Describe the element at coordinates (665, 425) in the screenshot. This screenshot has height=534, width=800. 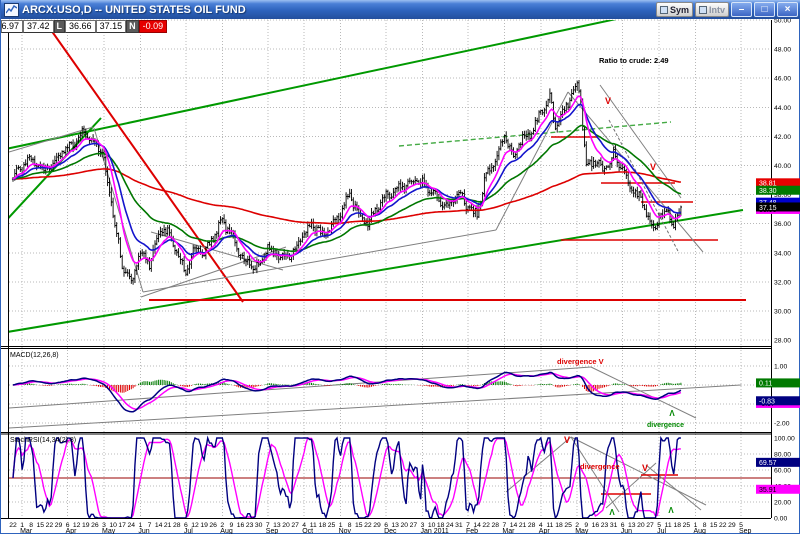
I see `svg-text: divergence` at that location.